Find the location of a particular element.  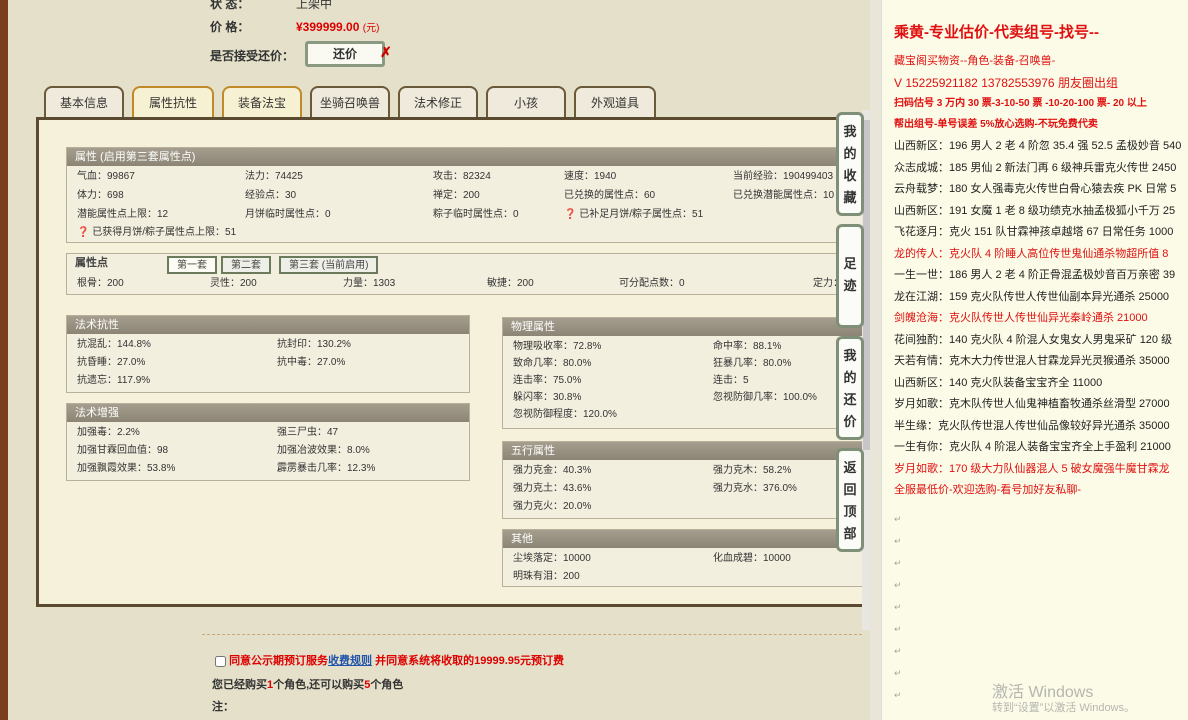

haggle-label: 是否接受还价： is located at coordinates (252, 56).